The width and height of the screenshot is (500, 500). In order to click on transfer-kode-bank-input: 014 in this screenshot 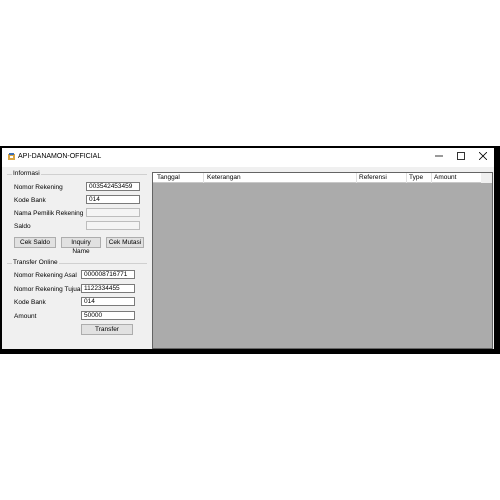, I will do `click(108, 301)`.